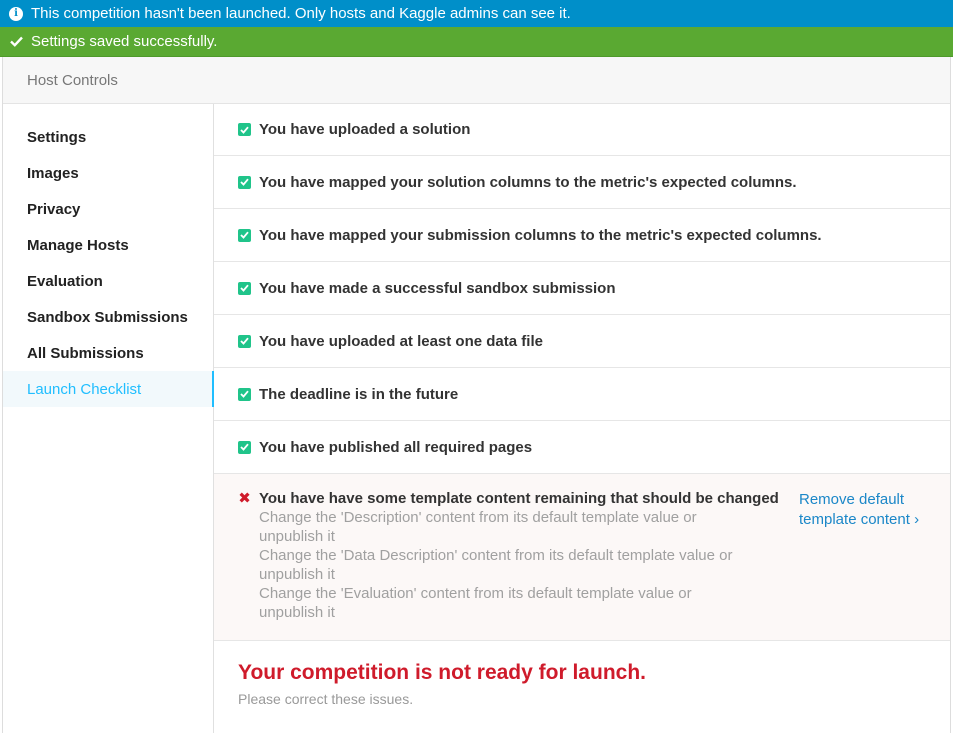 The height and width of the screenshot is (733, 953). Describe the element at coordinates (396, 447) in the screenshot. I see `checklist-item-label: You have published all required pages` at that location.